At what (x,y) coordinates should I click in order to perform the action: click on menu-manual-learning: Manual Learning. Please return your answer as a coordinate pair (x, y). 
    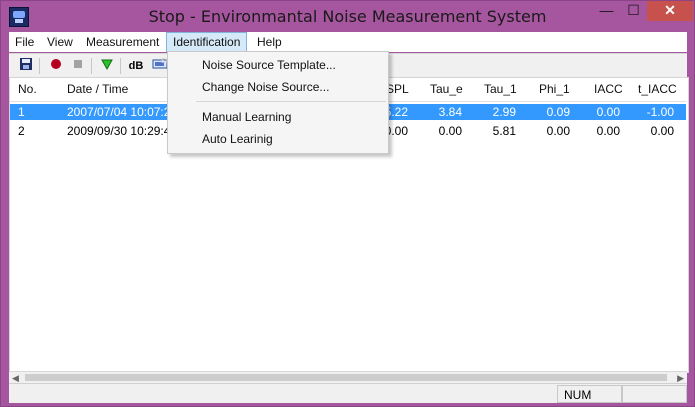
    Looking at the image, I should click on (246, 117).